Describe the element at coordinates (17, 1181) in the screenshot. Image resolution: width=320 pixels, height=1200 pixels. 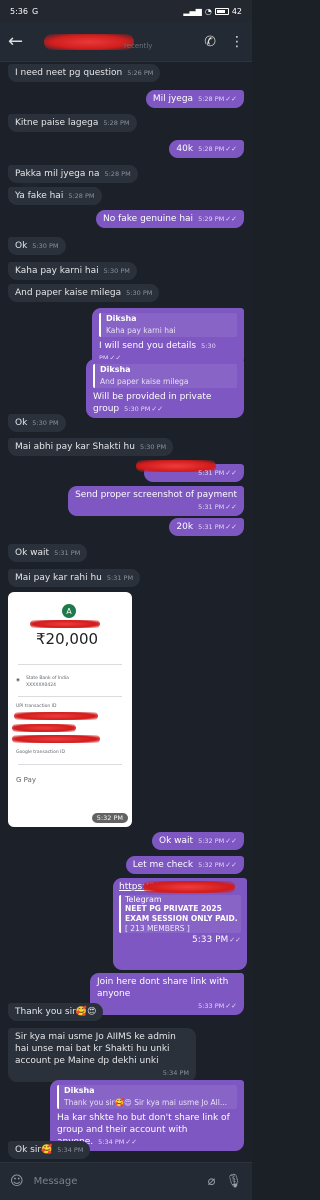
I see `emoji-icon: ☺` at that location.